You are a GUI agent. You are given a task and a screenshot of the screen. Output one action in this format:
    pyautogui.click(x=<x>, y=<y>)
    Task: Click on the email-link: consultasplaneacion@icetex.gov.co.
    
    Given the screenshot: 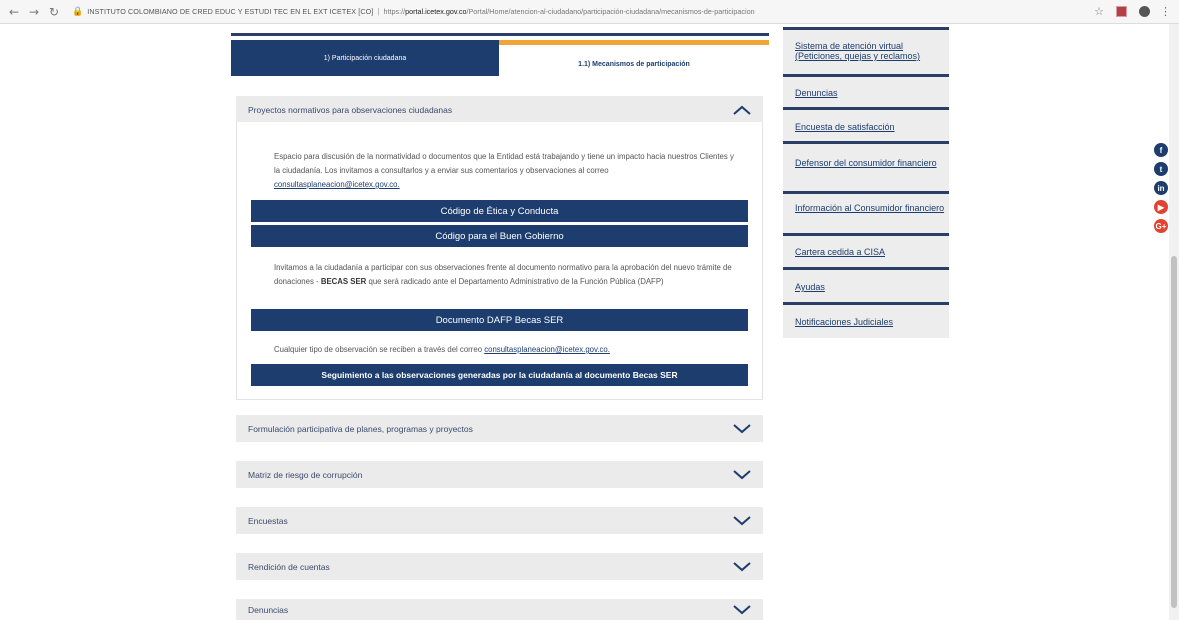 What is the action you would take?
    pyautogui.click(x=337, y=184)
    